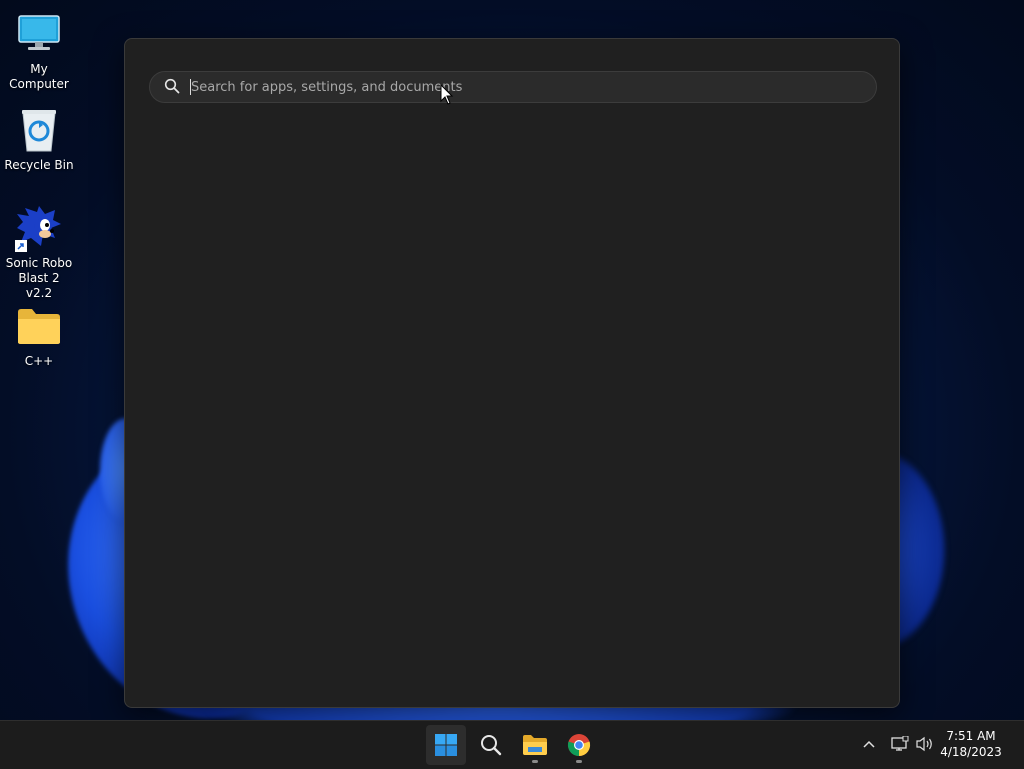 The image size is (1024, 769). What do you see at coordinates (447, 94) in the screenshot?
I see `mouse-cursor-icon` at bounding box center [447, 94].